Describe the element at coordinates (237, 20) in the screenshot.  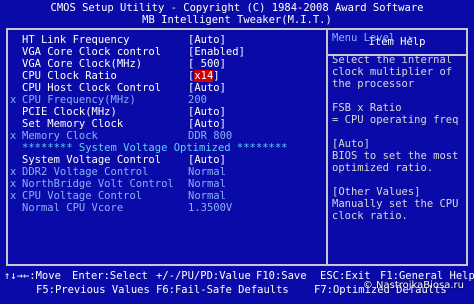
I see `page-title: MB Intelligent Tweaker(M.I.T.)` at that location.